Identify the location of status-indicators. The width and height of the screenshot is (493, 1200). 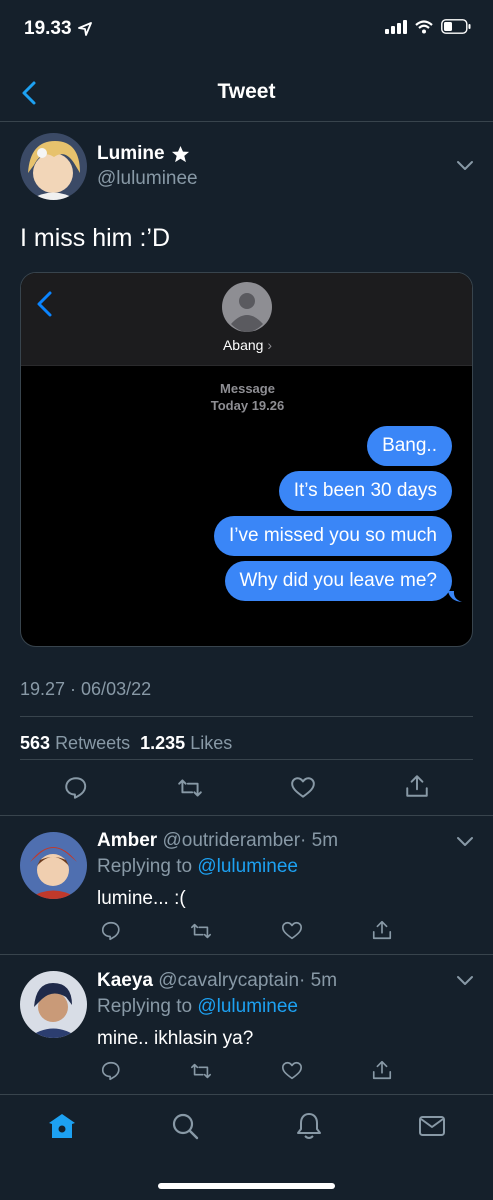
(428, 26).